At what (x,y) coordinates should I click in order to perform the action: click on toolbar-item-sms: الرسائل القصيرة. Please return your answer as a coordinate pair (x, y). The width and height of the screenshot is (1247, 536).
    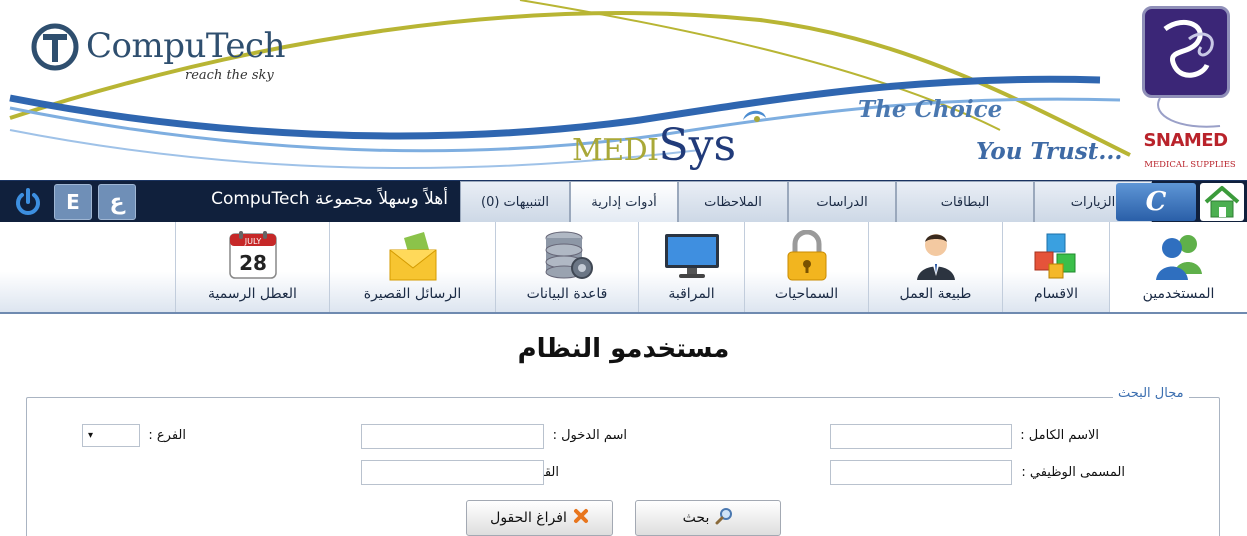
    Looking at the image, I should click on (412, 267).